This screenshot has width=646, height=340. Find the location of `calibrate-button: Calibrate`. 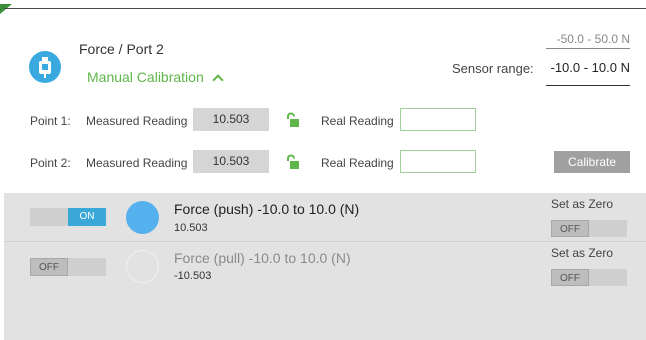

calibrate-button: Calibrate is located at coordinates (592, 162).